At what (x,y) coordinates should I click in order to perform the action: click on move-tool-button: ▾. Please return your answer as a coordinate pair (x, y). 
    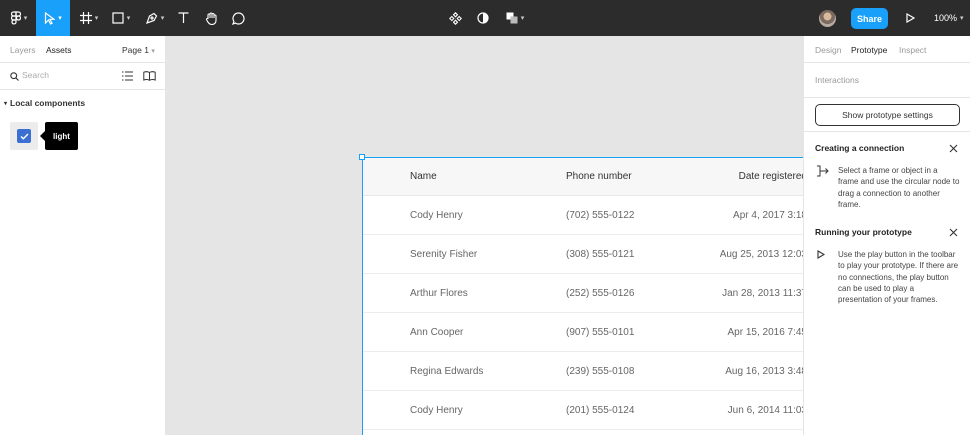
    Looking at the image, I should click on (53, 18).